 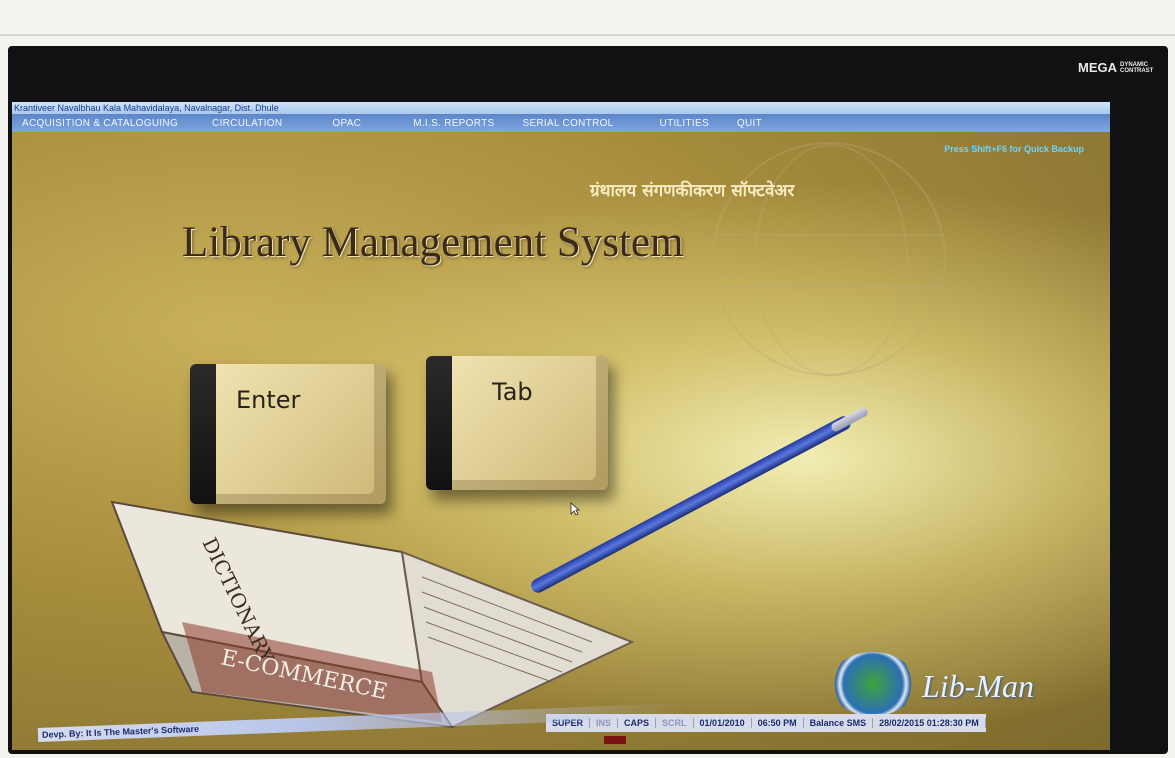 I want to click on backup-hint: Press Shift+F6 for Quick Backup, so click(x=1014, y=149).